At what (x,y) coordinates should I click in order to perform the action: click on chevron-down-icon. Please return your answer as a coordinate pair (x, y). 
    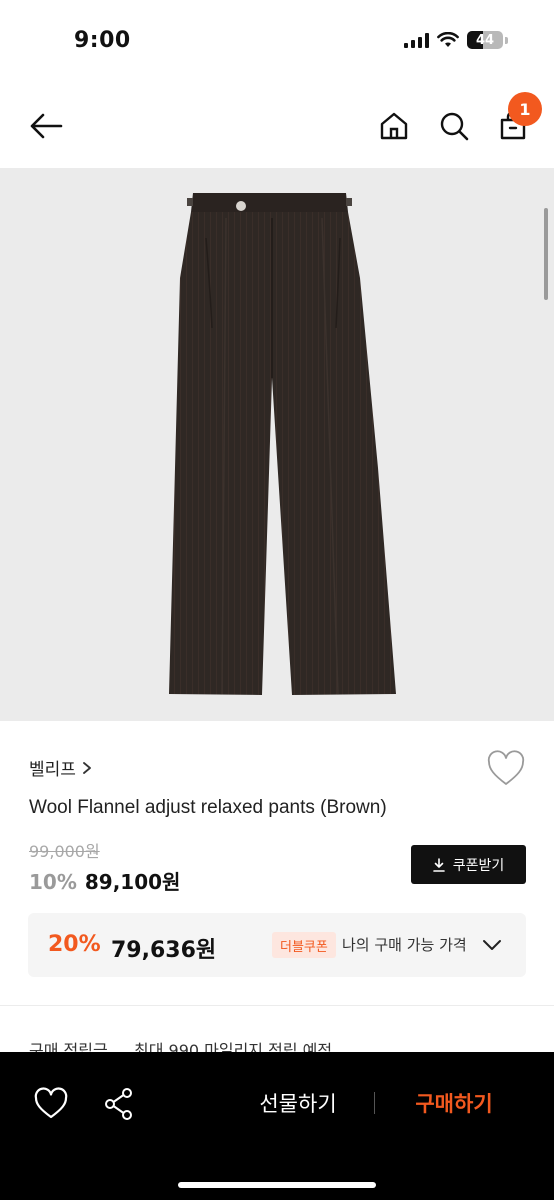
    Looking at the image, I should click on (492, 945).